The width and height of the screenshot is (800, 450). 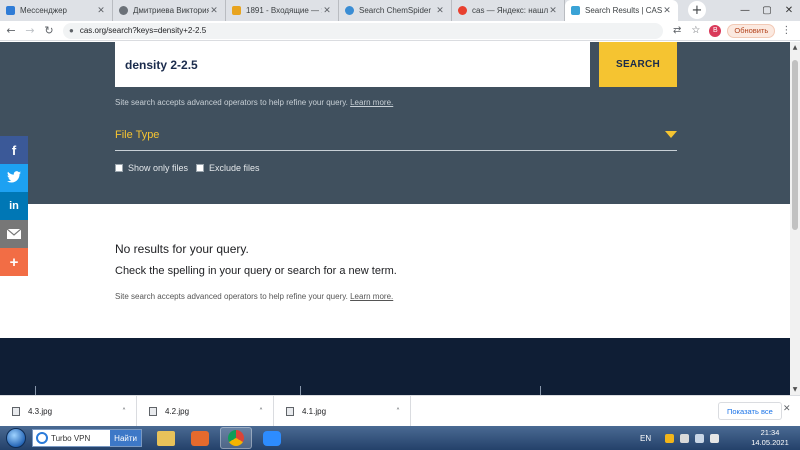 I want to click on ie-logo-icon, so click(x=42, y=438).